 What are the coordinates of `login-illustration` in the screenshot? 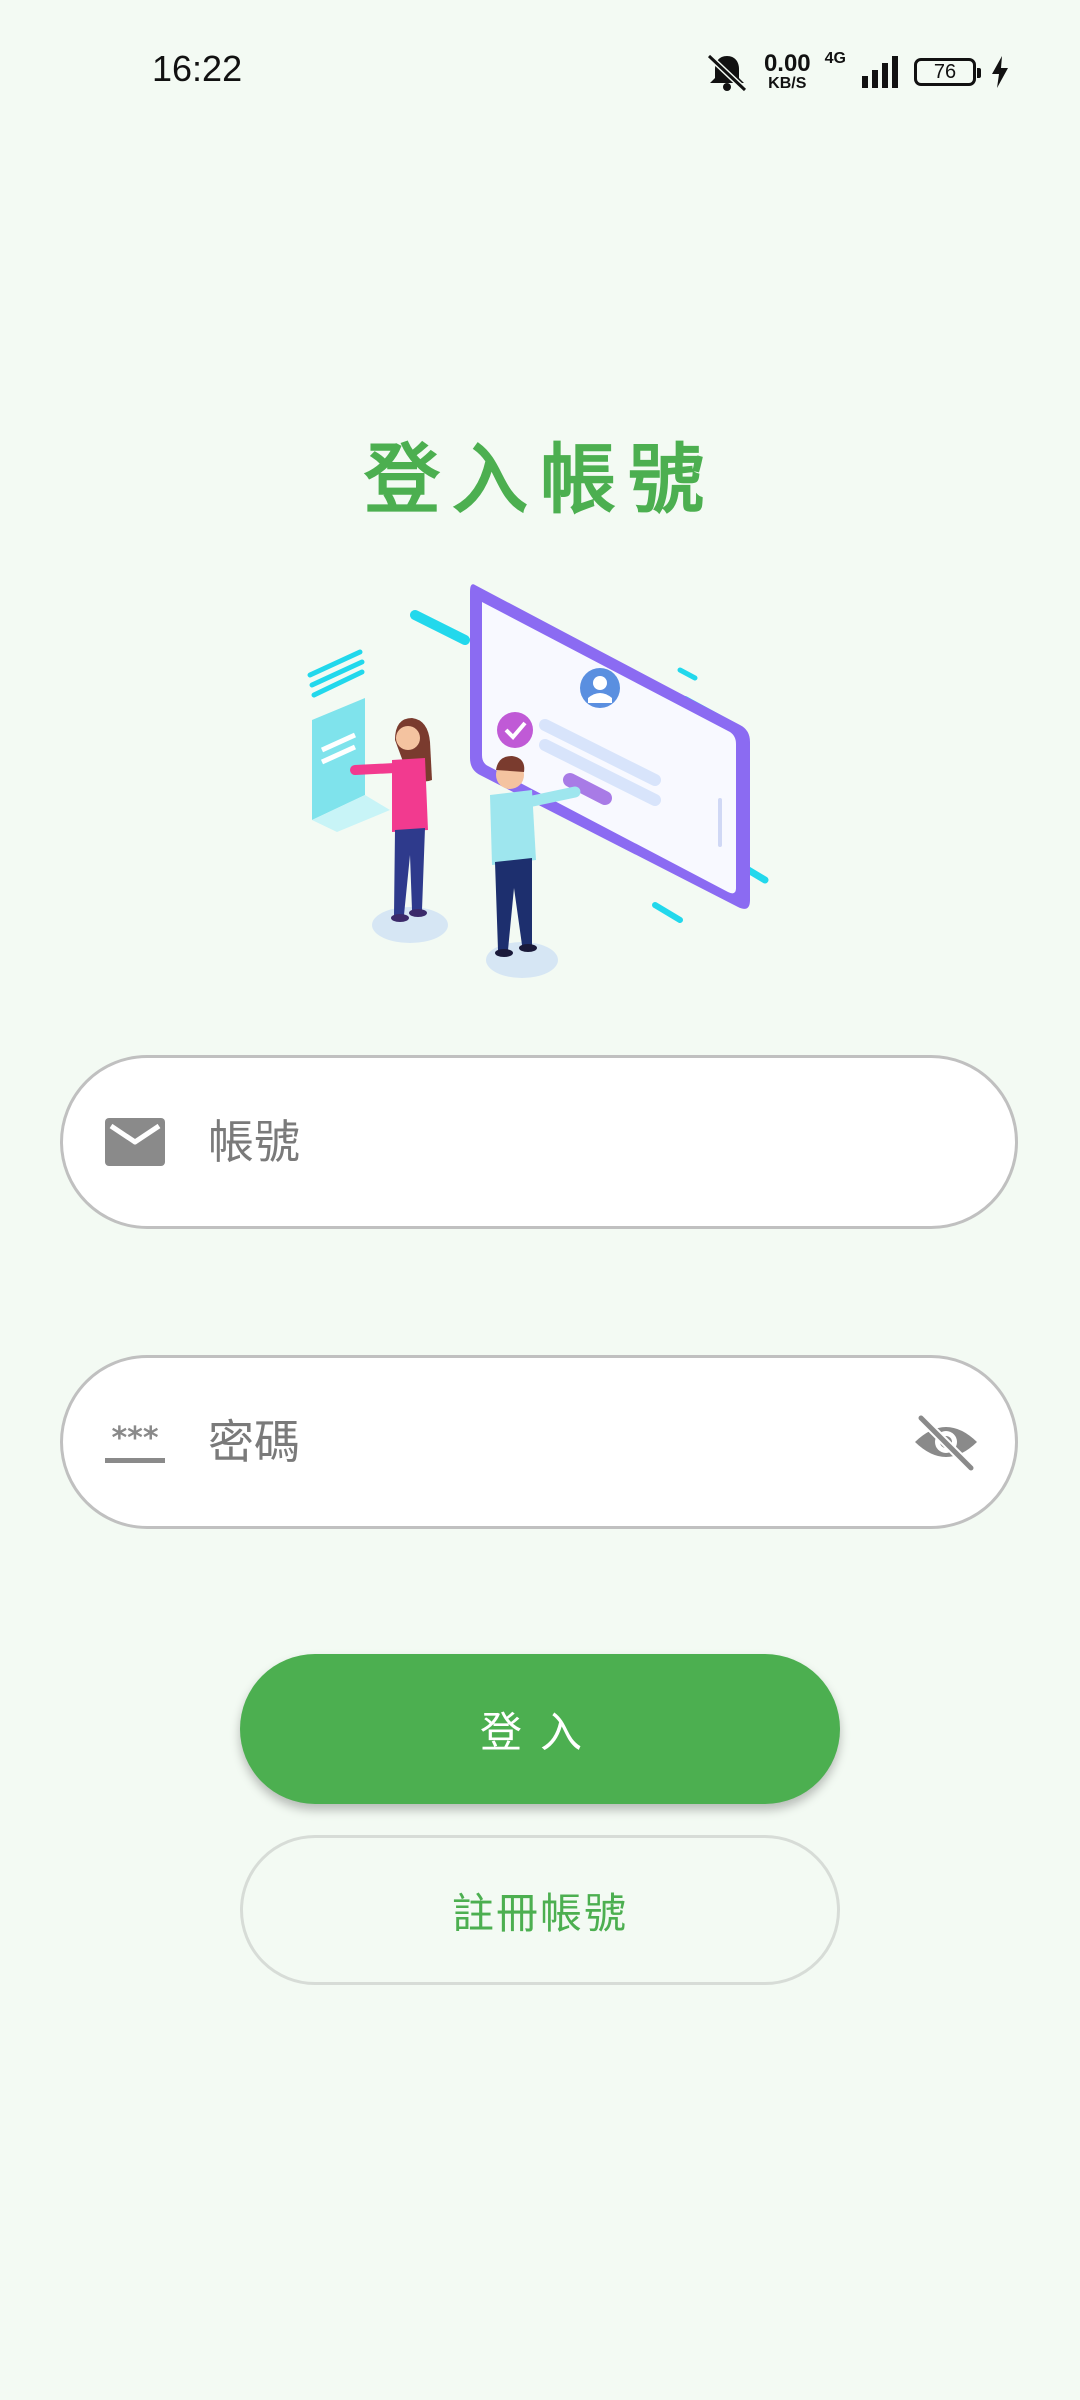 It's located at (538, 781).